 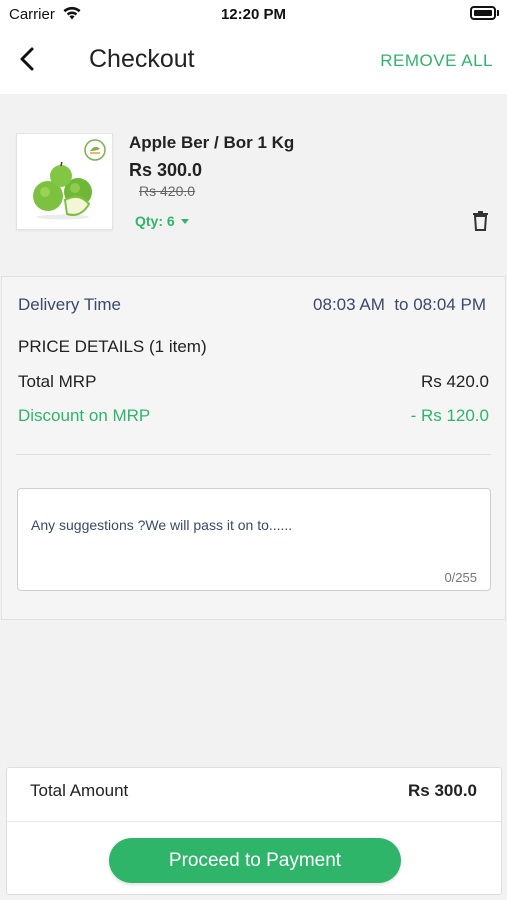 I want to click on product-mrp: Rs 420.0, so click(x=167, y=191).